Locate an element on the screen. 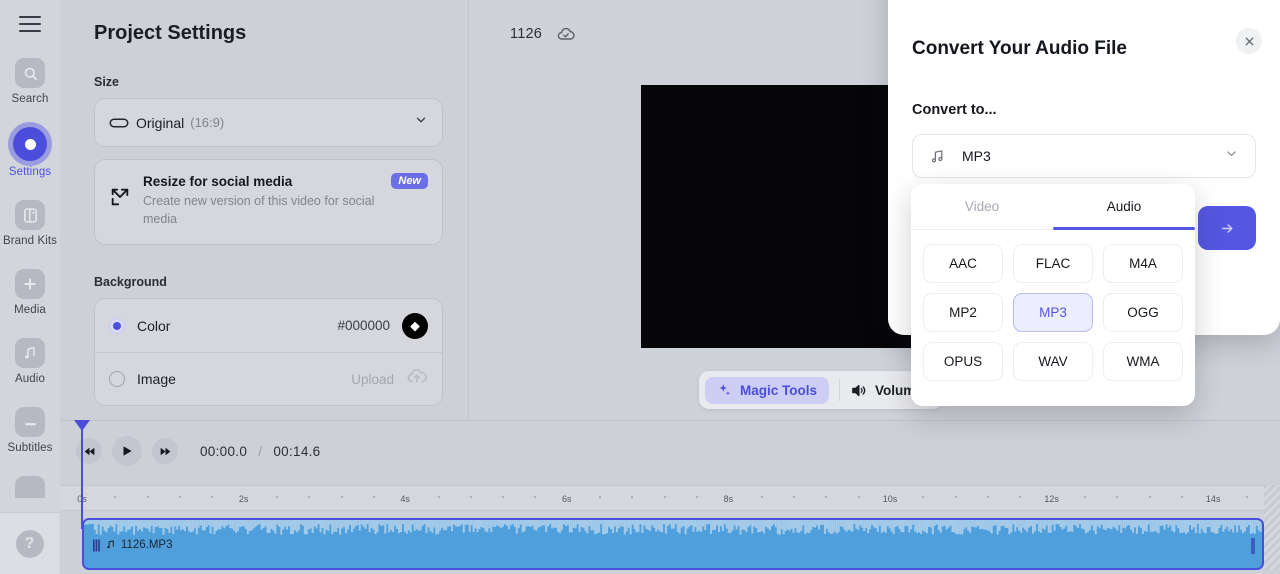 Image resolution: width=1280 pixels, height=574 pixels. format-option-wav: WAV is located at coordinates (1053, 361).